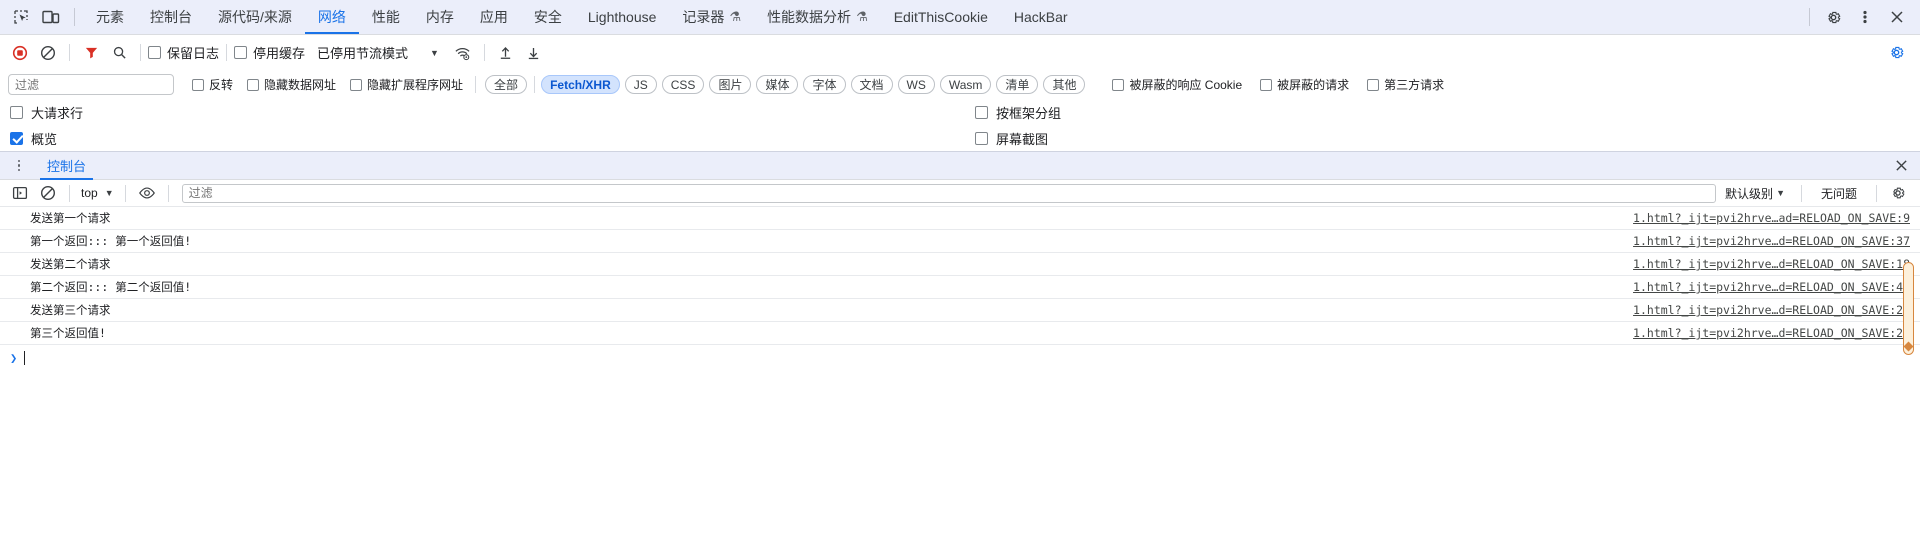 The height and width of the screenshot is (540, 1920). I want to click on tab-recorder: 记录器 ⚗, so click(711, 17).